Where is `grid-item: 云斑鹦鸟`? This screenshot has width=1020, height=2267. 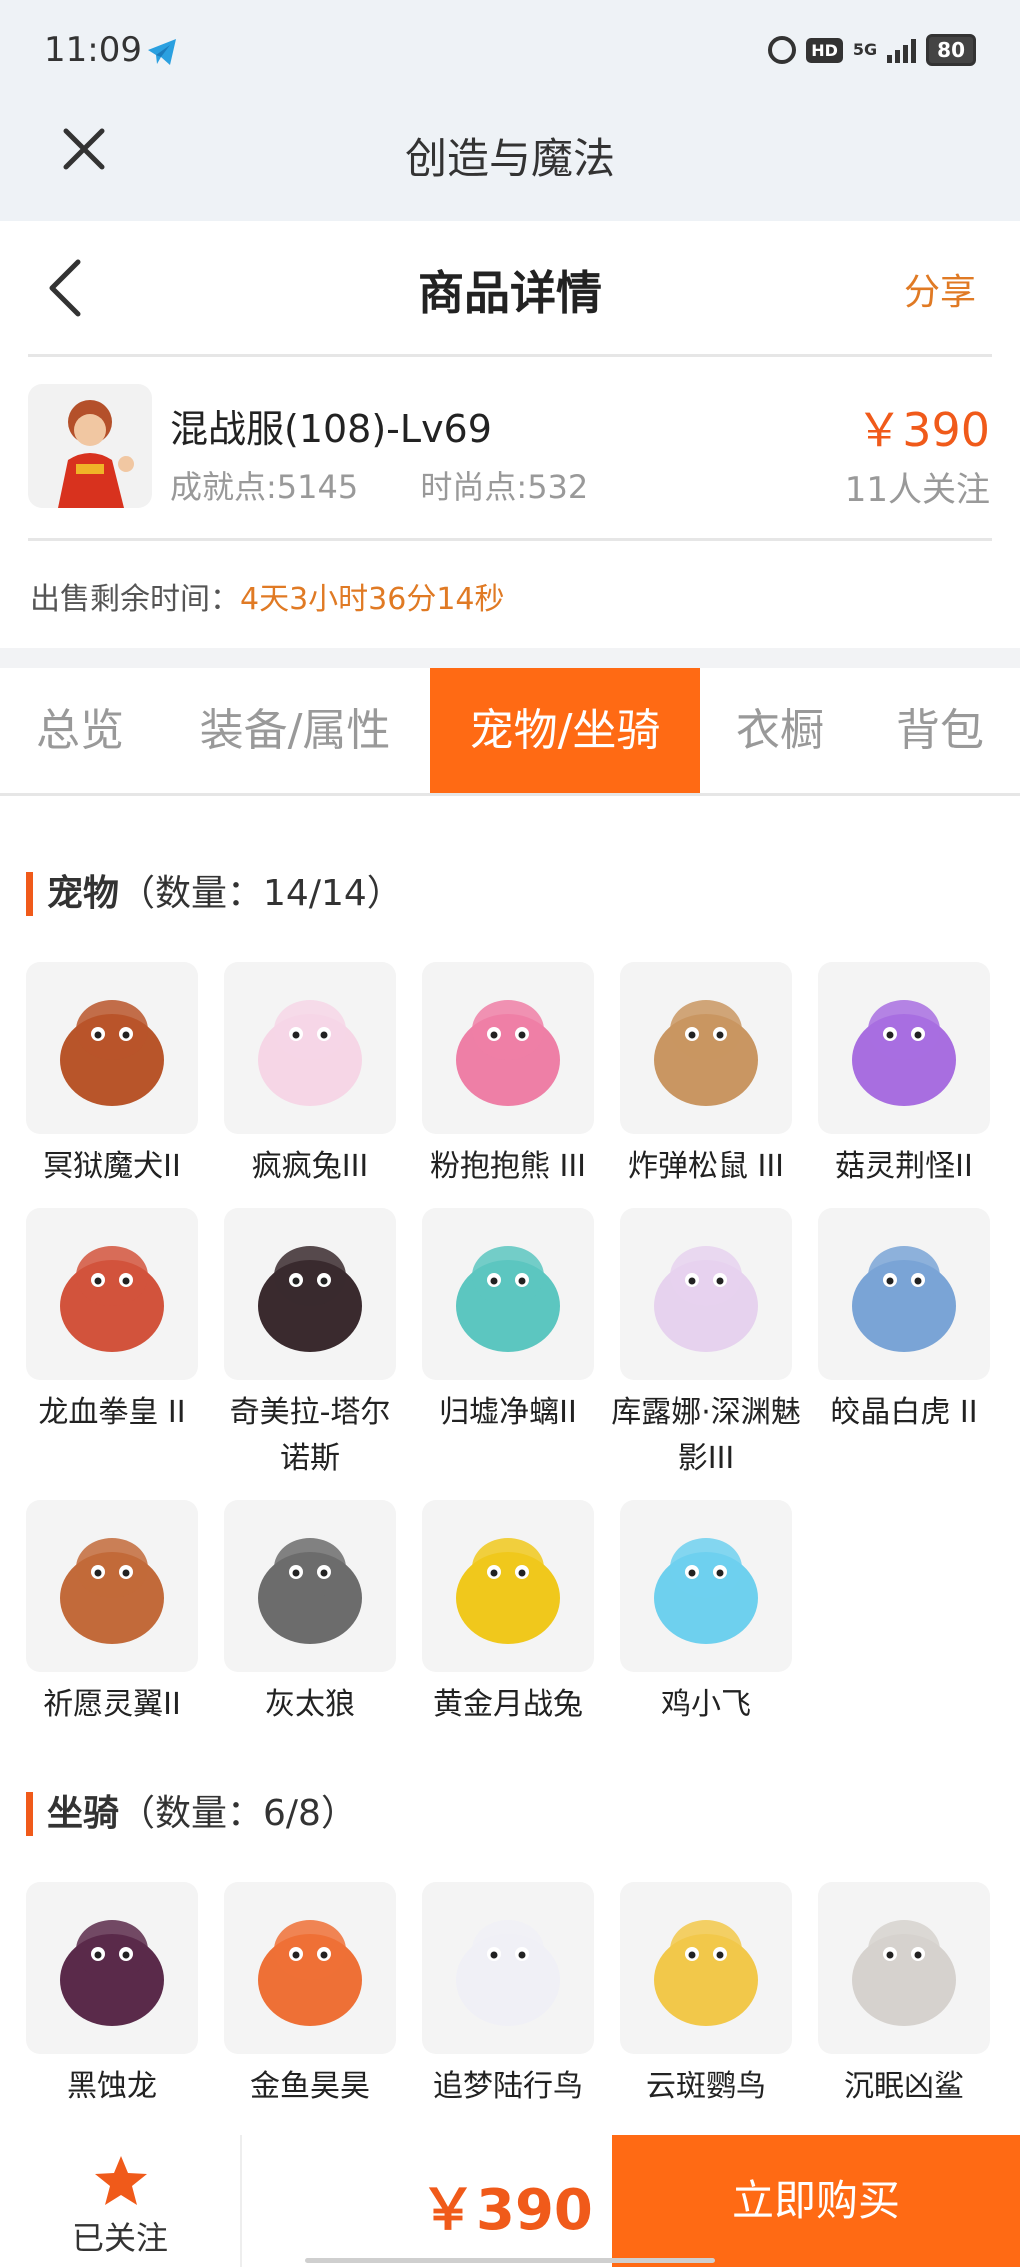 grid-item: 云斑鹦鸟 is located at coordinates (706, 1996).